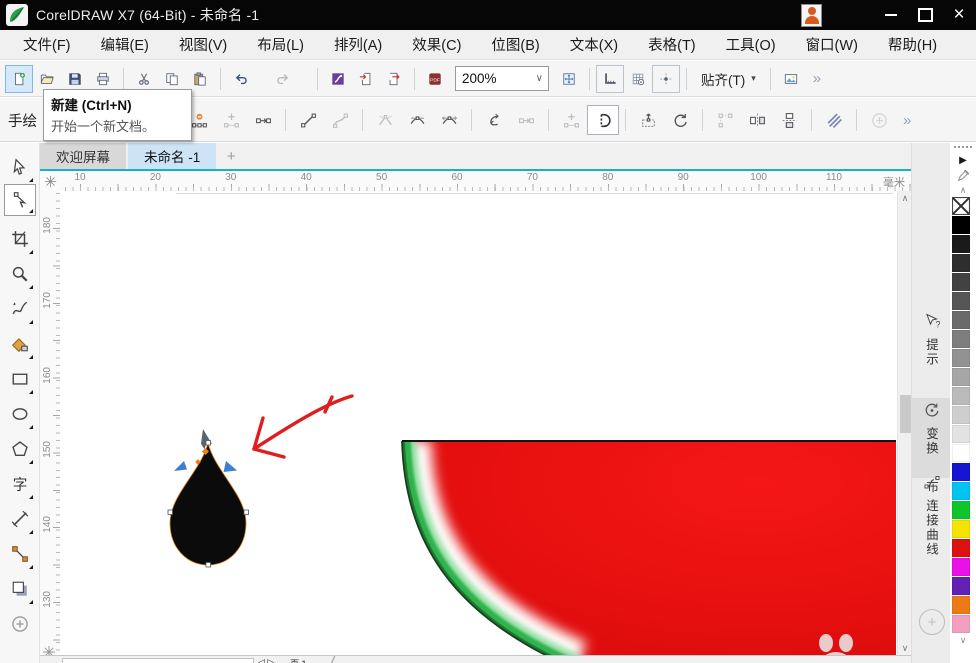  Describe the element at coordinates (340, 120) in the screenshot. I see `convert-to-curve-button` at that location.